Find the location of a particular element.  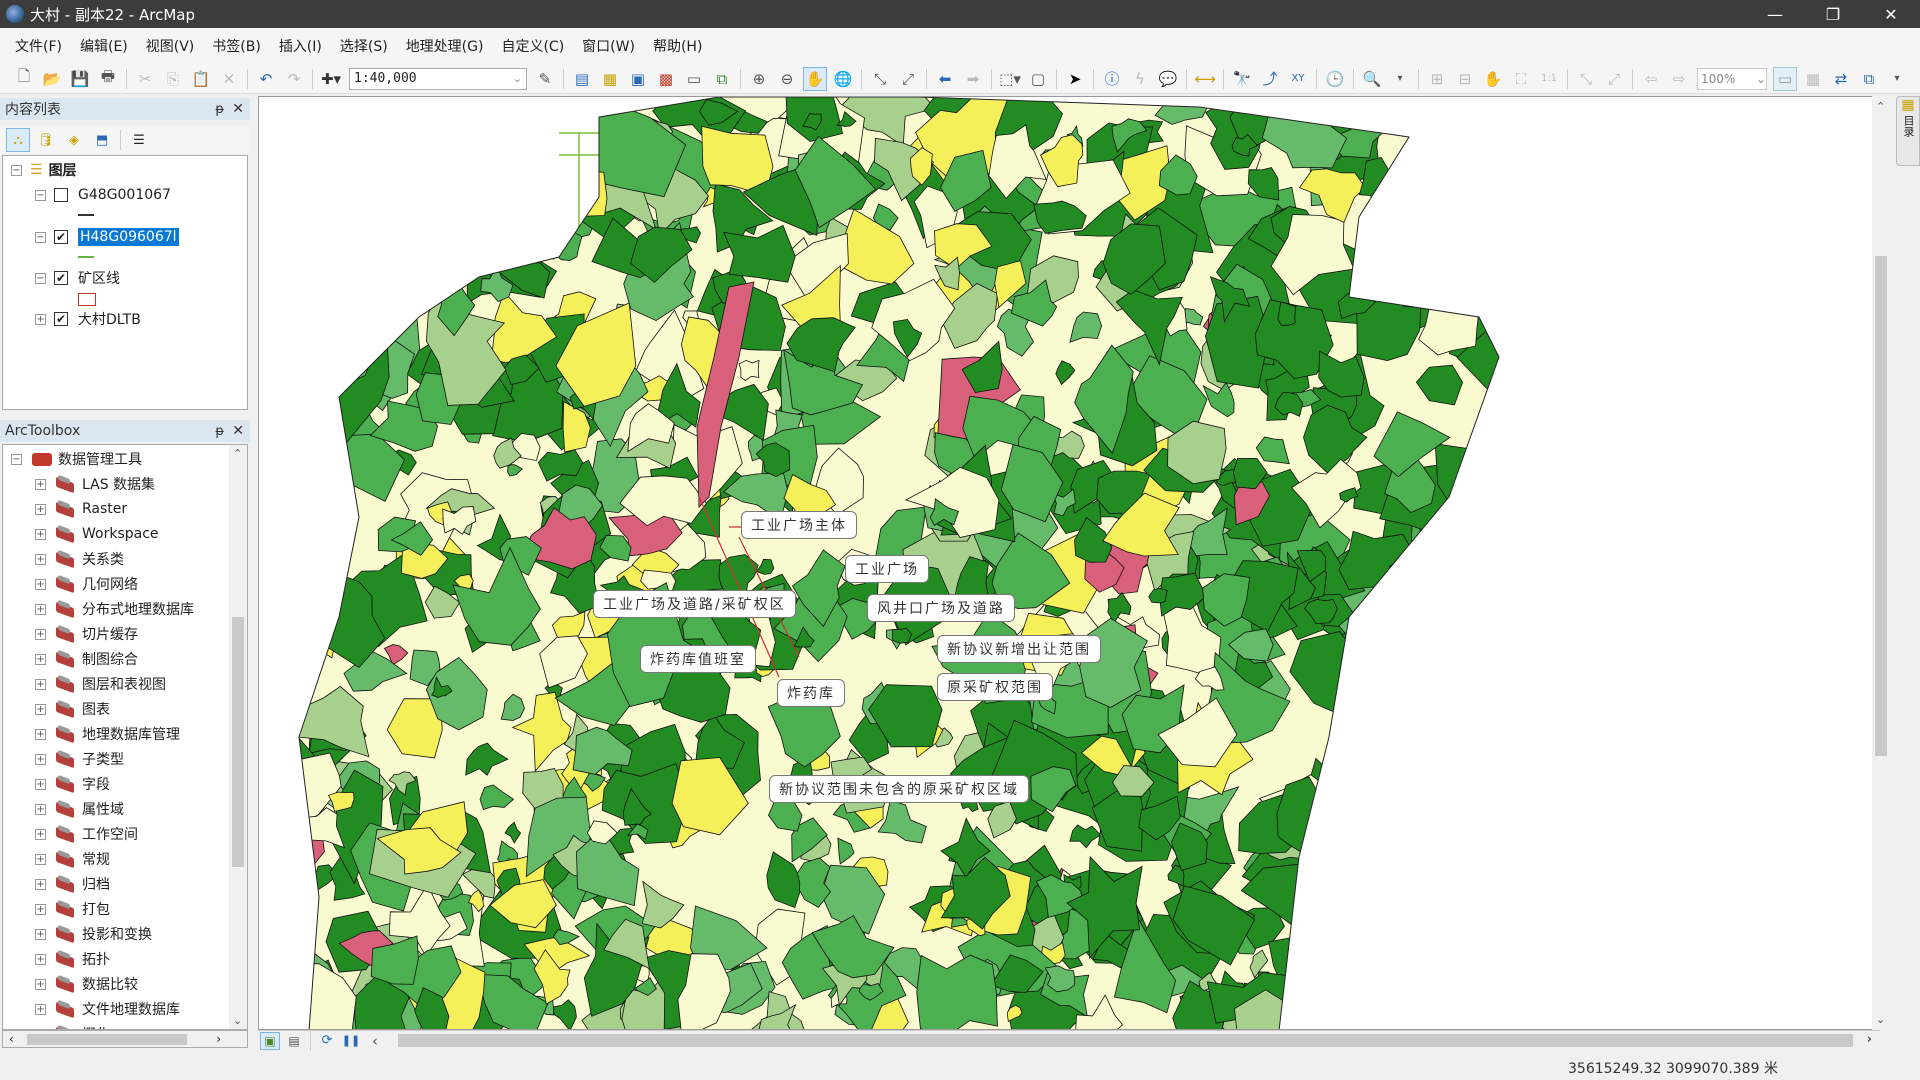

toggle-draft-mode-icon: ▭ is located at coordinates (1785, 78).